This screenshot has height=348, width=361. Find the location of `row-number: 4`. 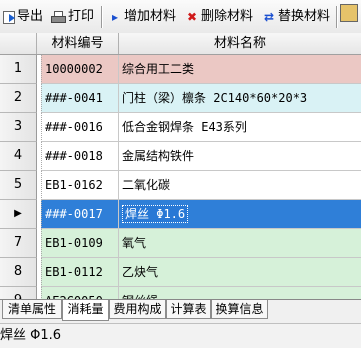

row-number: 4 is located at coordinates (18, 156).